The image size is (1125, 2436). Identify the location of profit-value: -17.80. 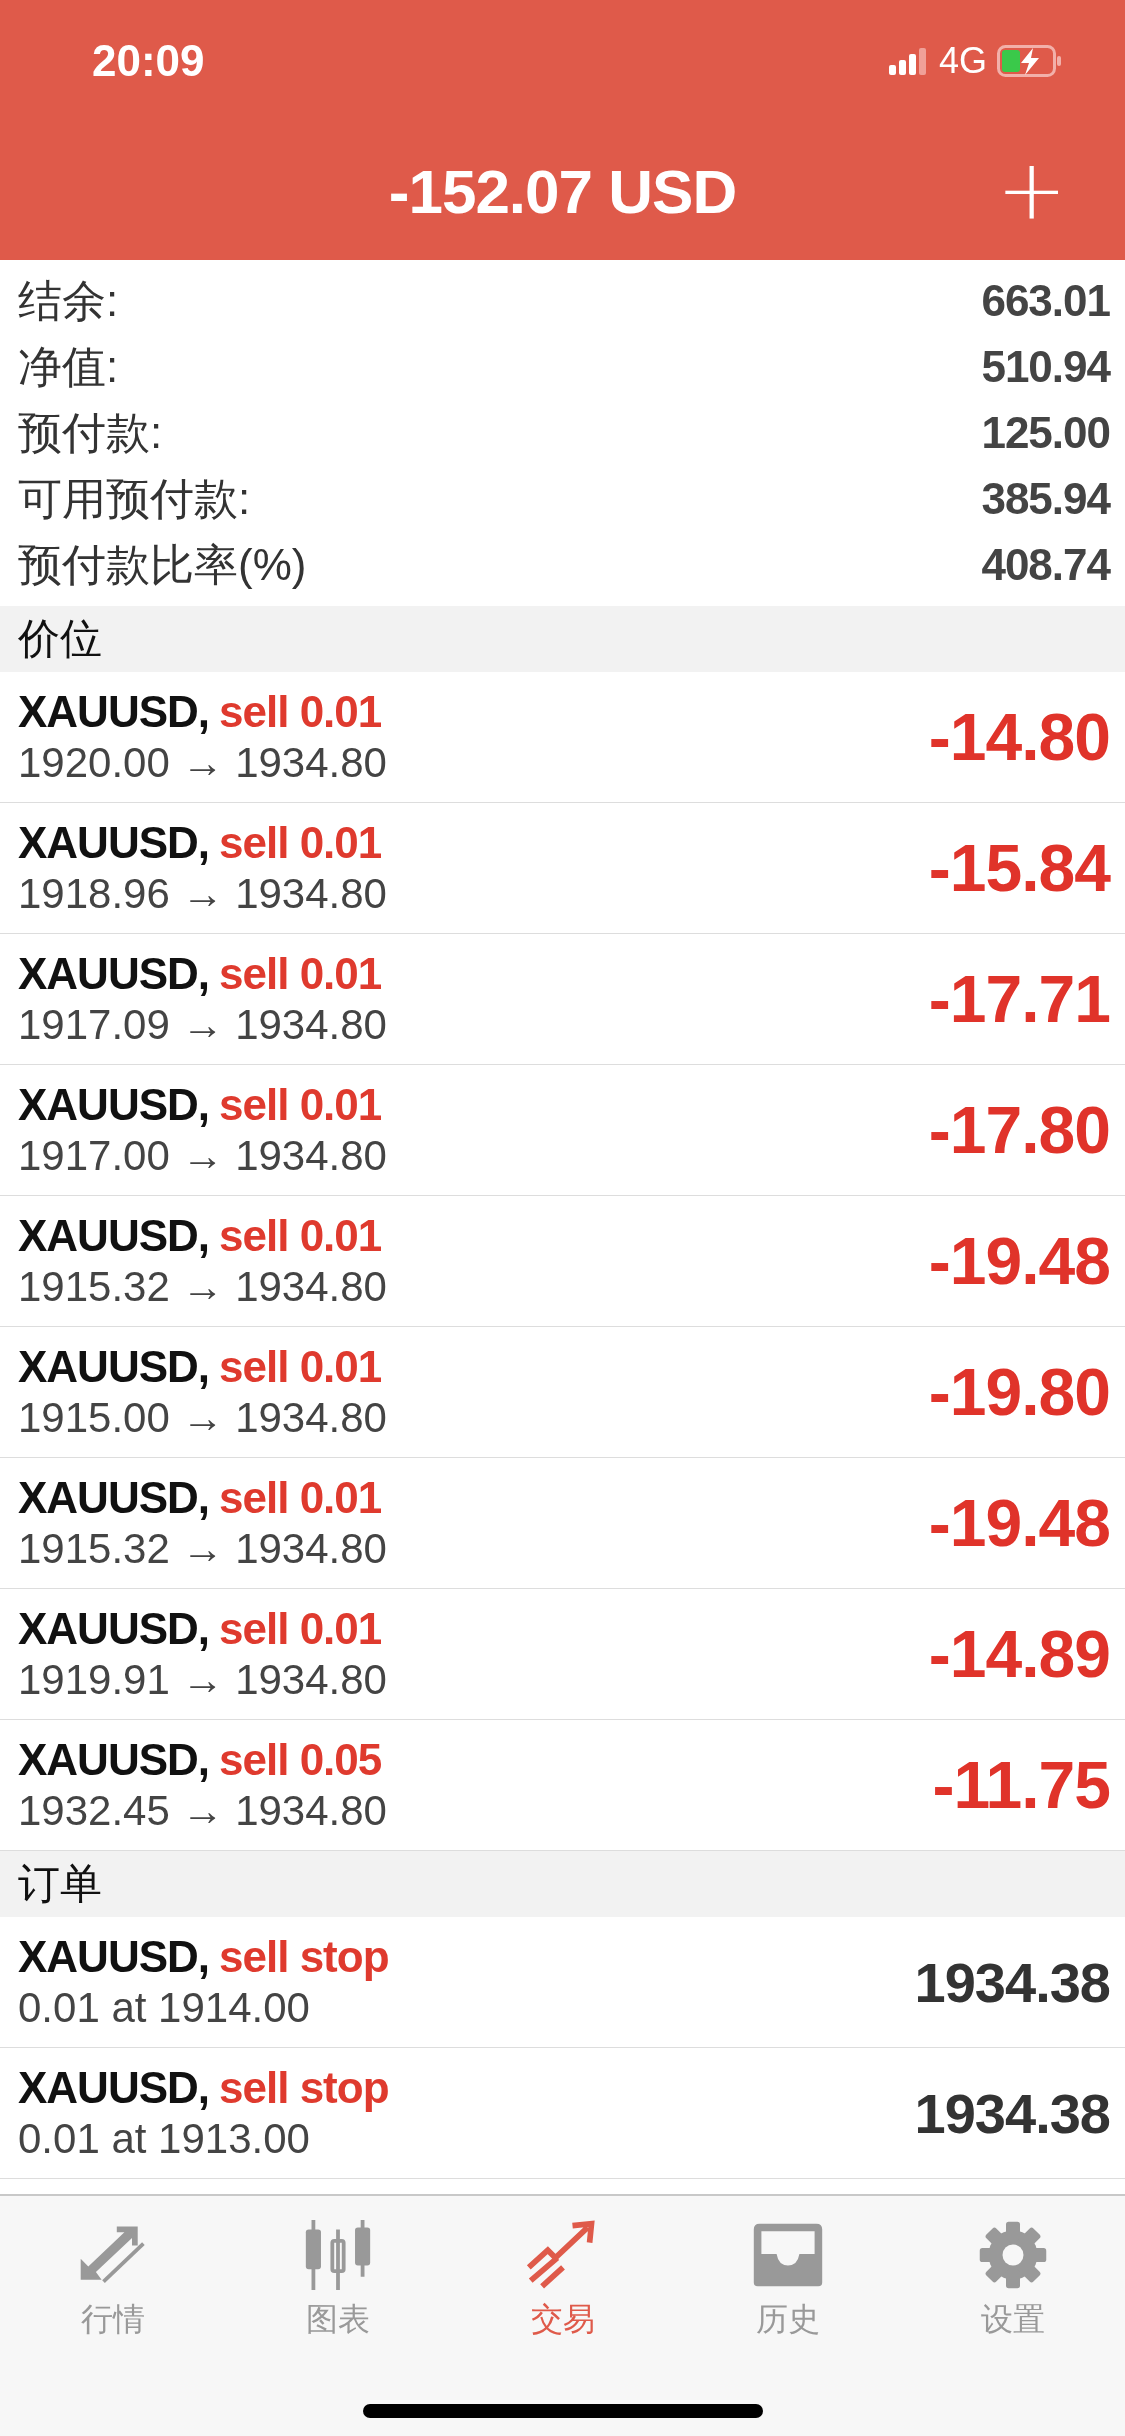
(1019, 1130).